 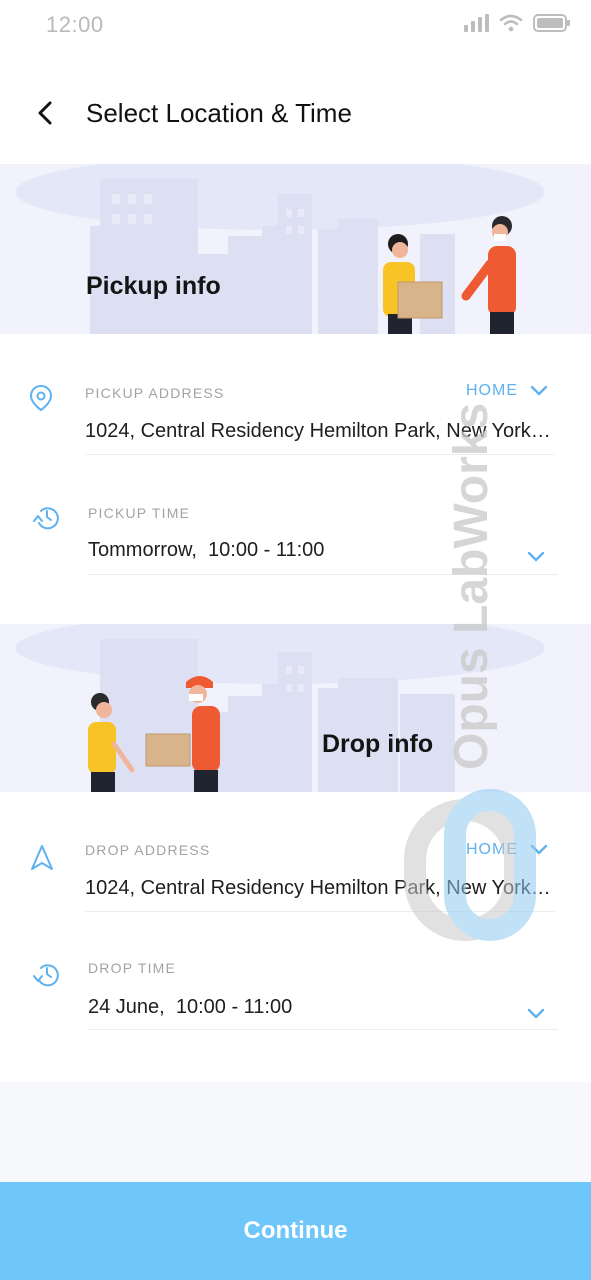 What do you see at coordinates (378, 744) in the screenshot?
I see `drop-banner-title: Drop info` at bounding box center [378, 744].